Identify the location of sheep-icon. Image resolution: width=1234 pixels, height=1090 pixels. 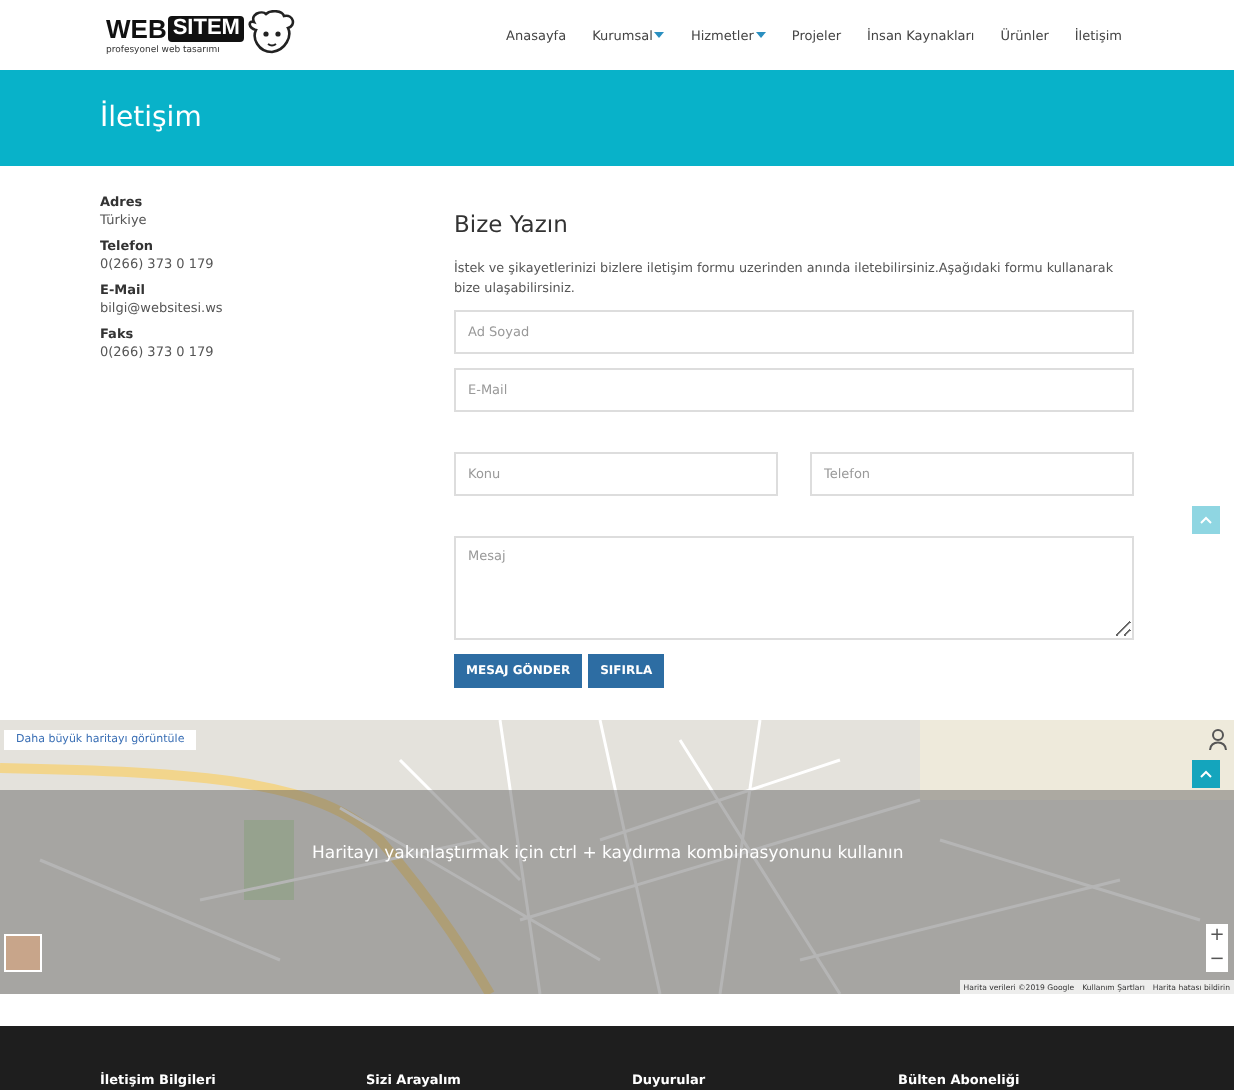
(271, 31).